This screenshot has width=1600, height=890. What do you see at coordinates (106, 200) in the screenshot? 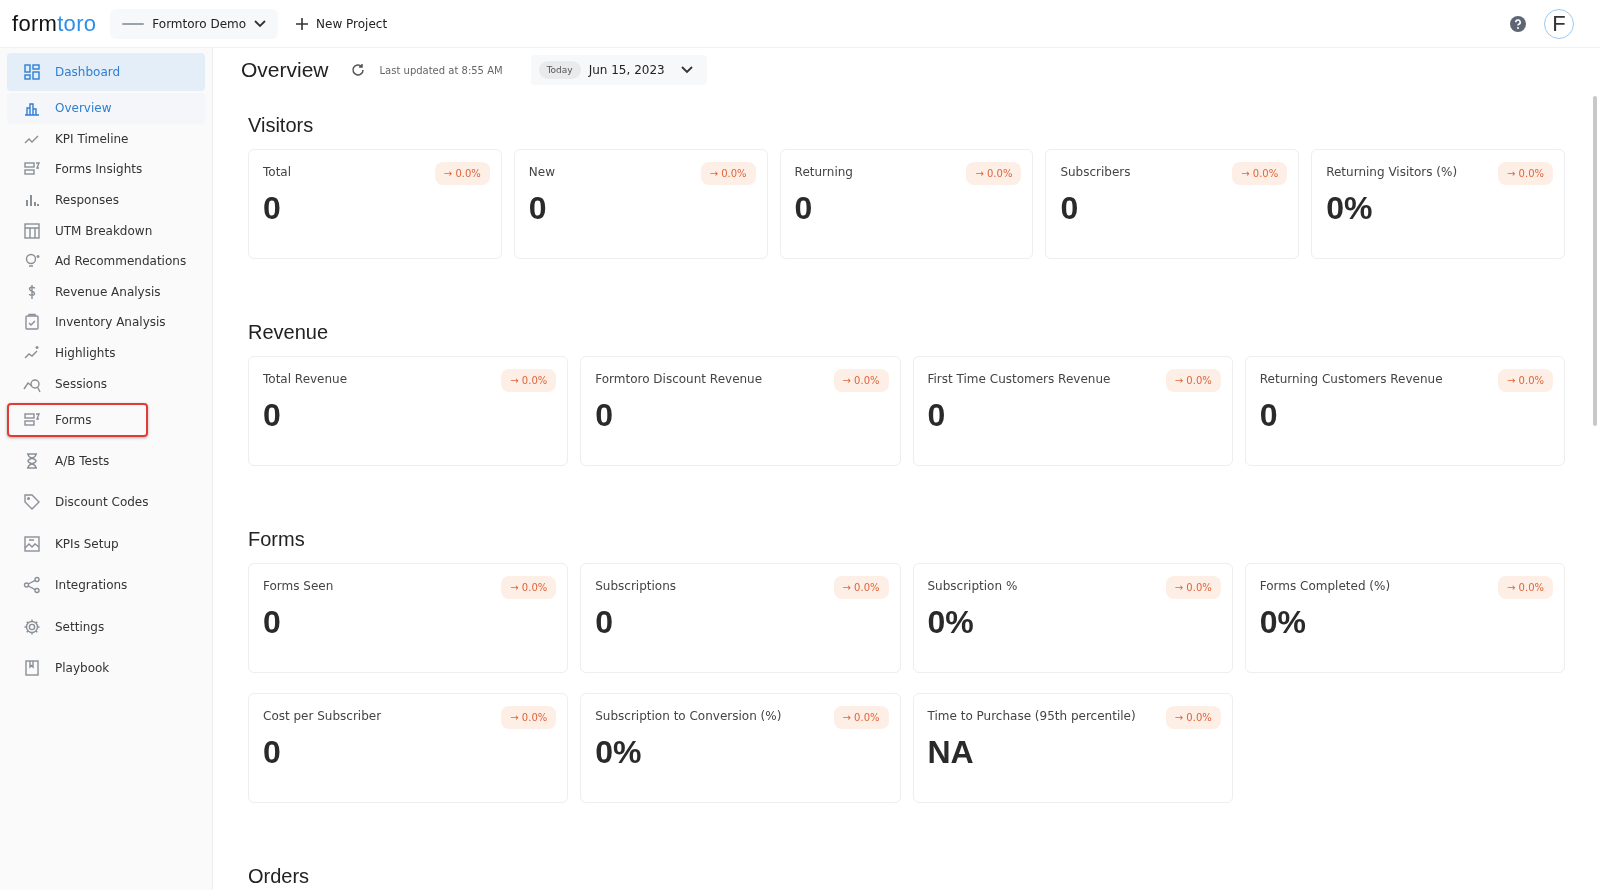
I see `sidebar-item: Responses` at bounding box center [106, 200].